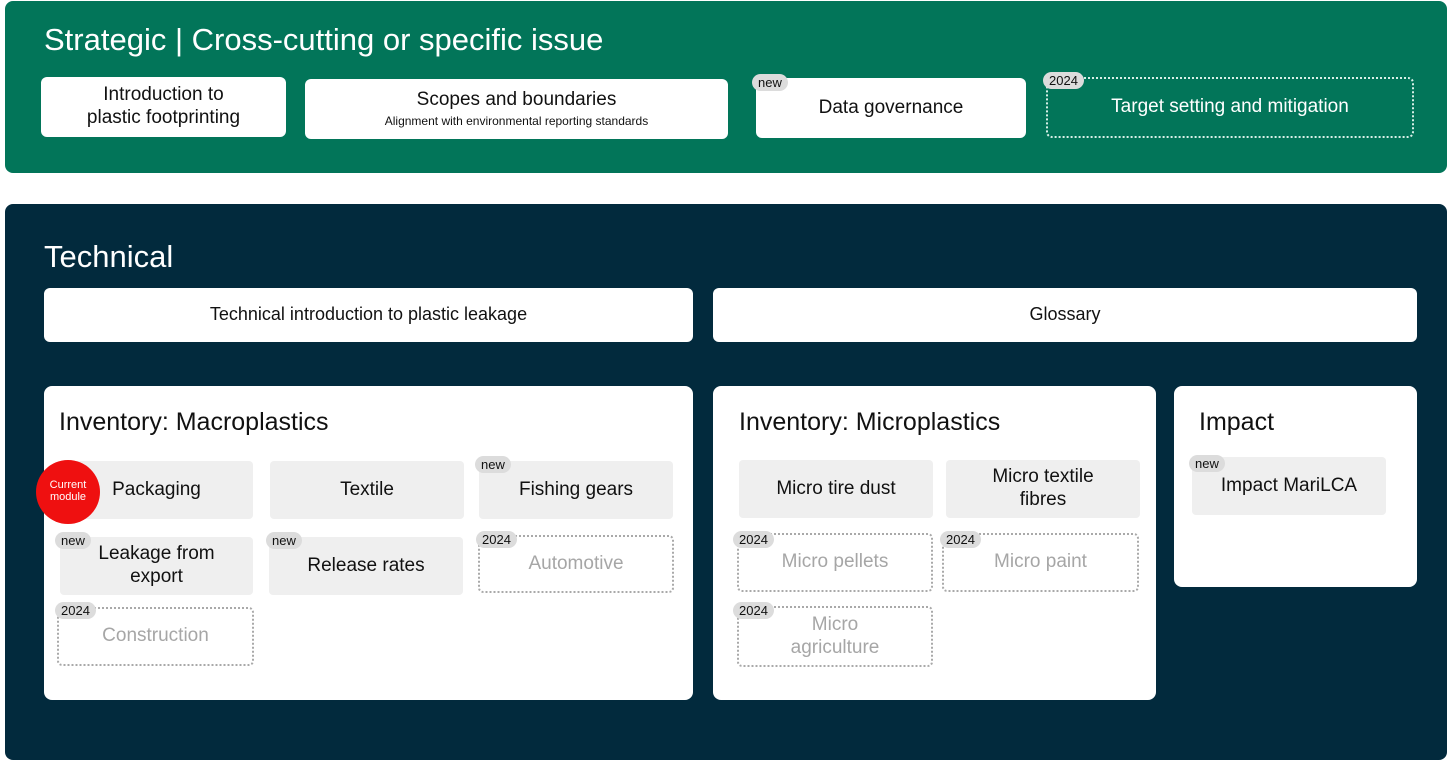  I want to click on module-label: Packaging, so click(156, 489).